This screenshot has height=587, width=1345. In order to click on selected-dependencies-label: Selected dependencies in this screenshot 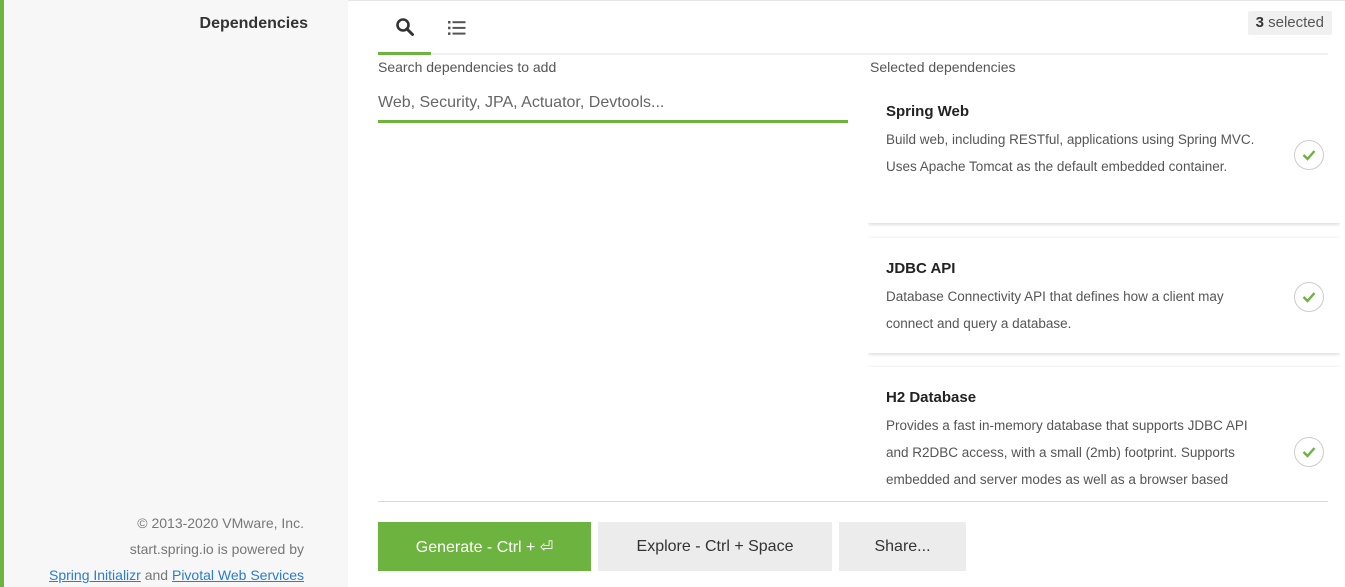, I will do `click(943, 67)`.